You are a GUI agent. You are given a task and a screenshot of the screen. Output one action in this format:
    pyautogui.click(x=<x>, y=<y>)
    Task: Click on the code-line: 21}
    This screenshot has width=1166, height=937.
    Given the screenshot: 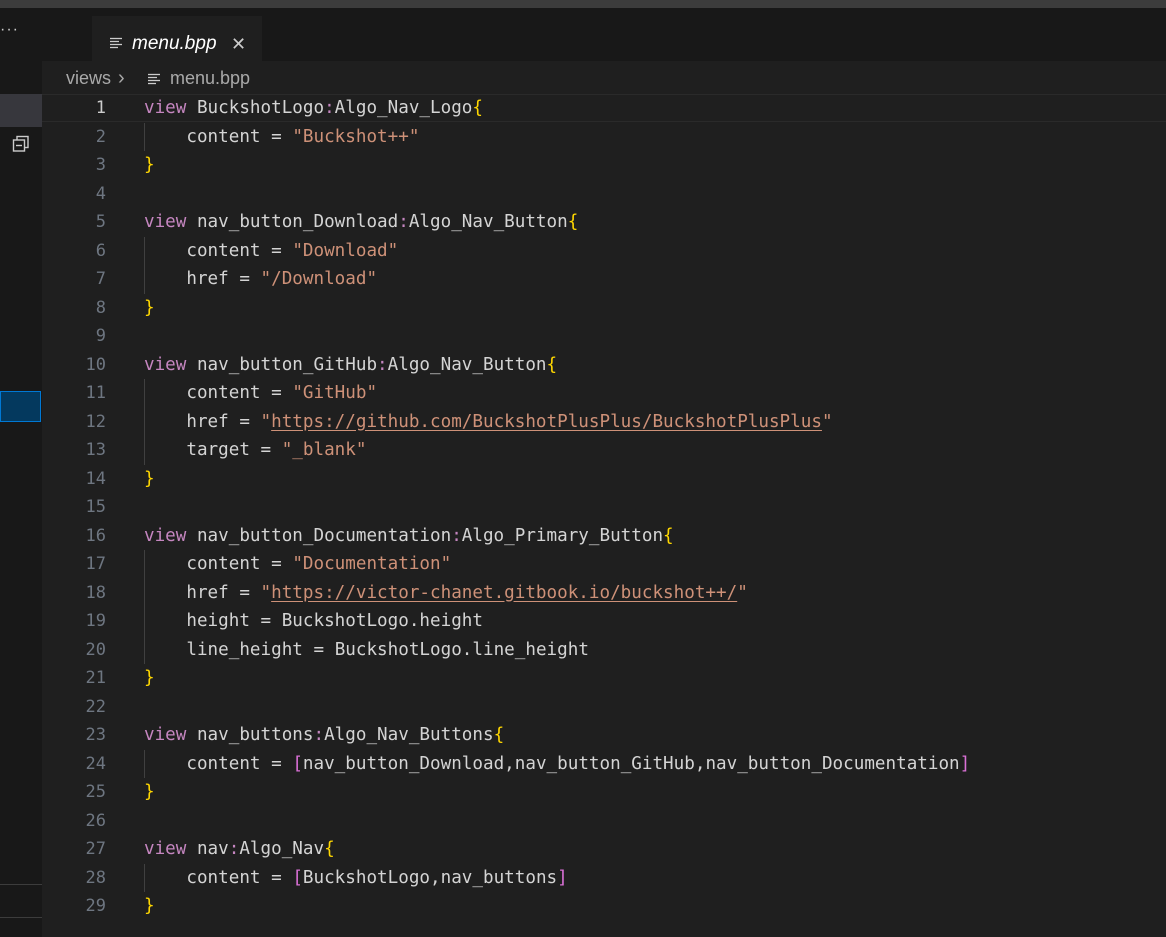 What is the action you would take?
    pyautogui.click(x=604, y=678)
    